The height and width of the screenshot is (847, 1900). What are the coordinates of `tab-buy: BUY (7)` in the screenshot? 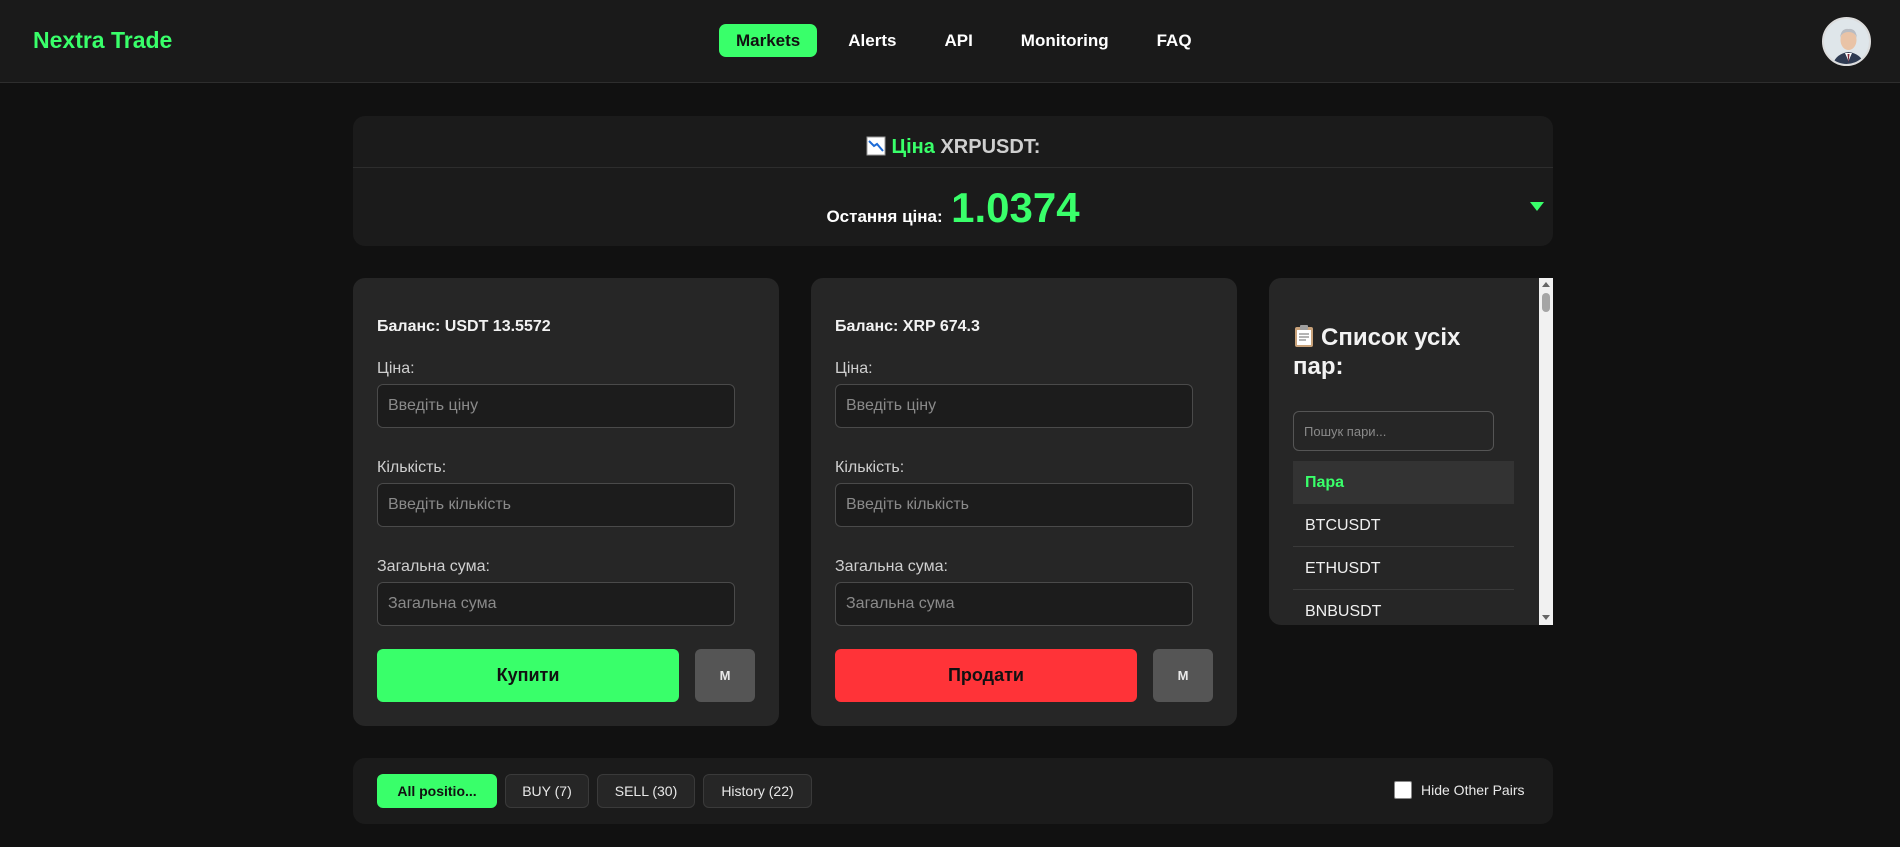 It's located at (547, 791).